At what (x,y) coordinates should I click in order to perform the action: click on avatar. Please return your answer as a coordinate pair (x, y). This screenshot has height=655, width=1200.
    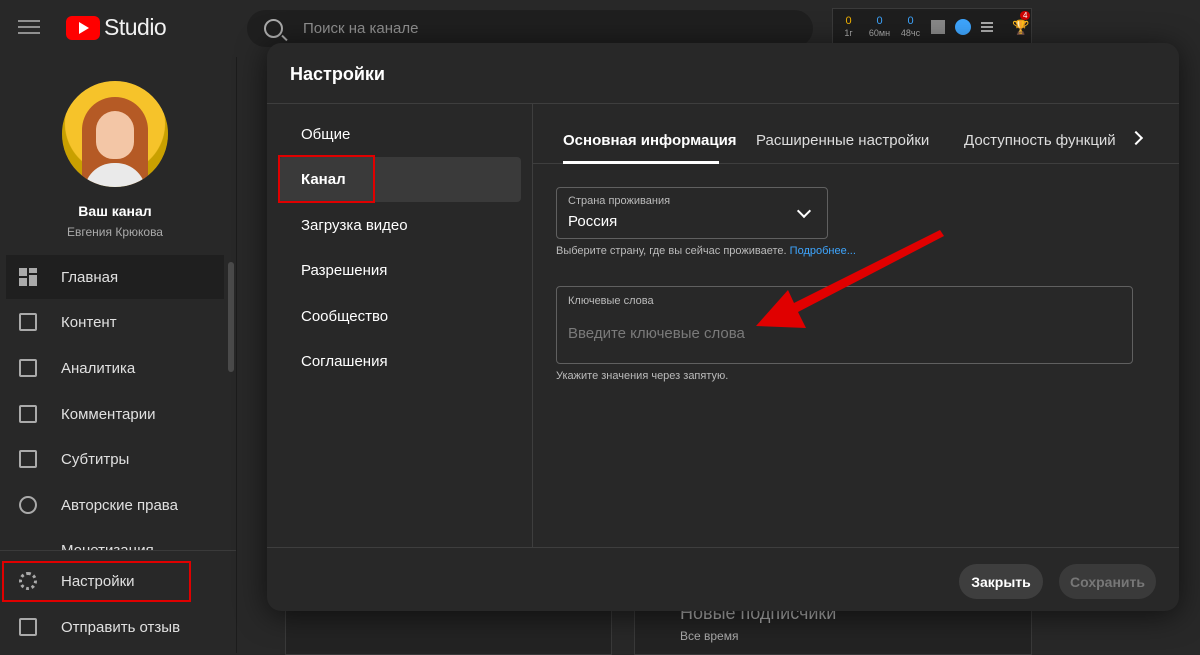
    Looking at the image, I should click on (115, 134).